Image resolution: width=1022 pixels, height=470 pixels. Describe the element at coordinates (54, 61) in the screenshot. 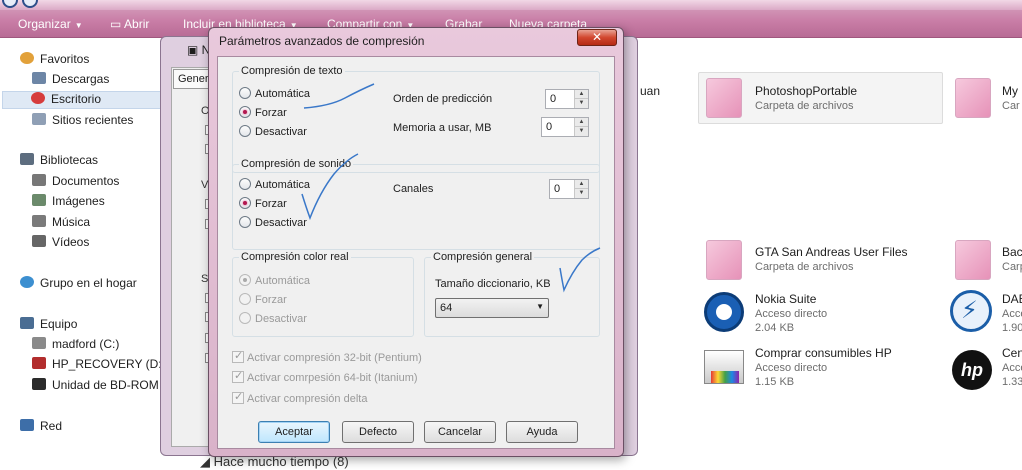

I see `nav-favorites: Favoritos` at that location.